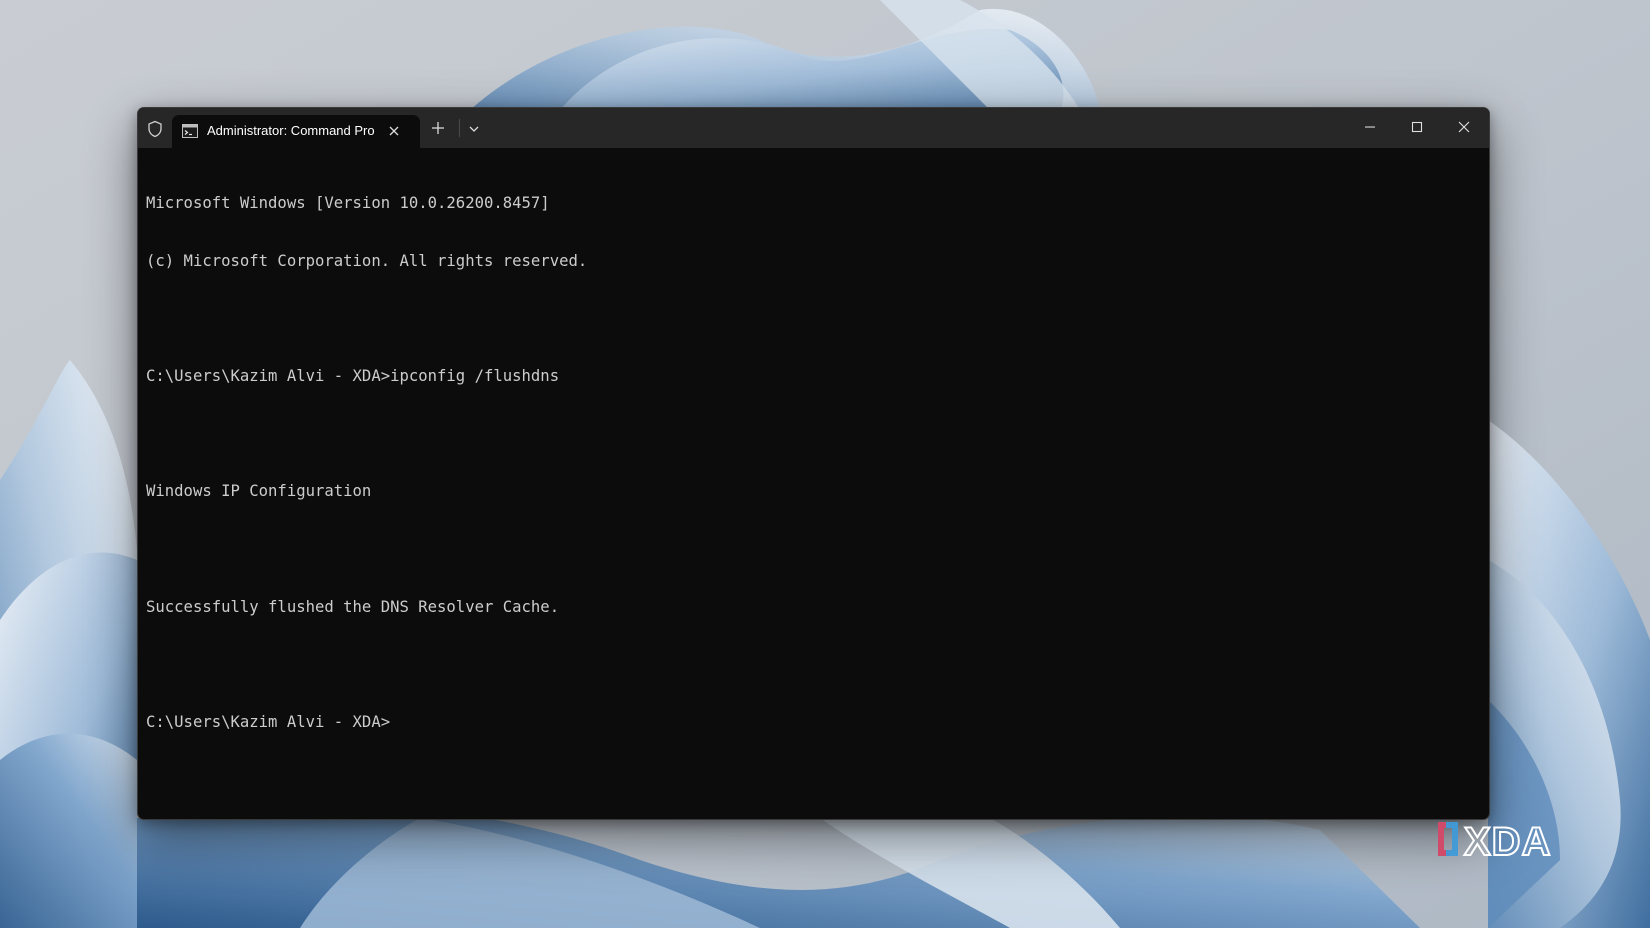 Image resolution: width=1650 pixels, height=928 pixels. I want to click on console-prompt-line: C:\Users\Kazim Alvi - XDA>, so click(268, 721).